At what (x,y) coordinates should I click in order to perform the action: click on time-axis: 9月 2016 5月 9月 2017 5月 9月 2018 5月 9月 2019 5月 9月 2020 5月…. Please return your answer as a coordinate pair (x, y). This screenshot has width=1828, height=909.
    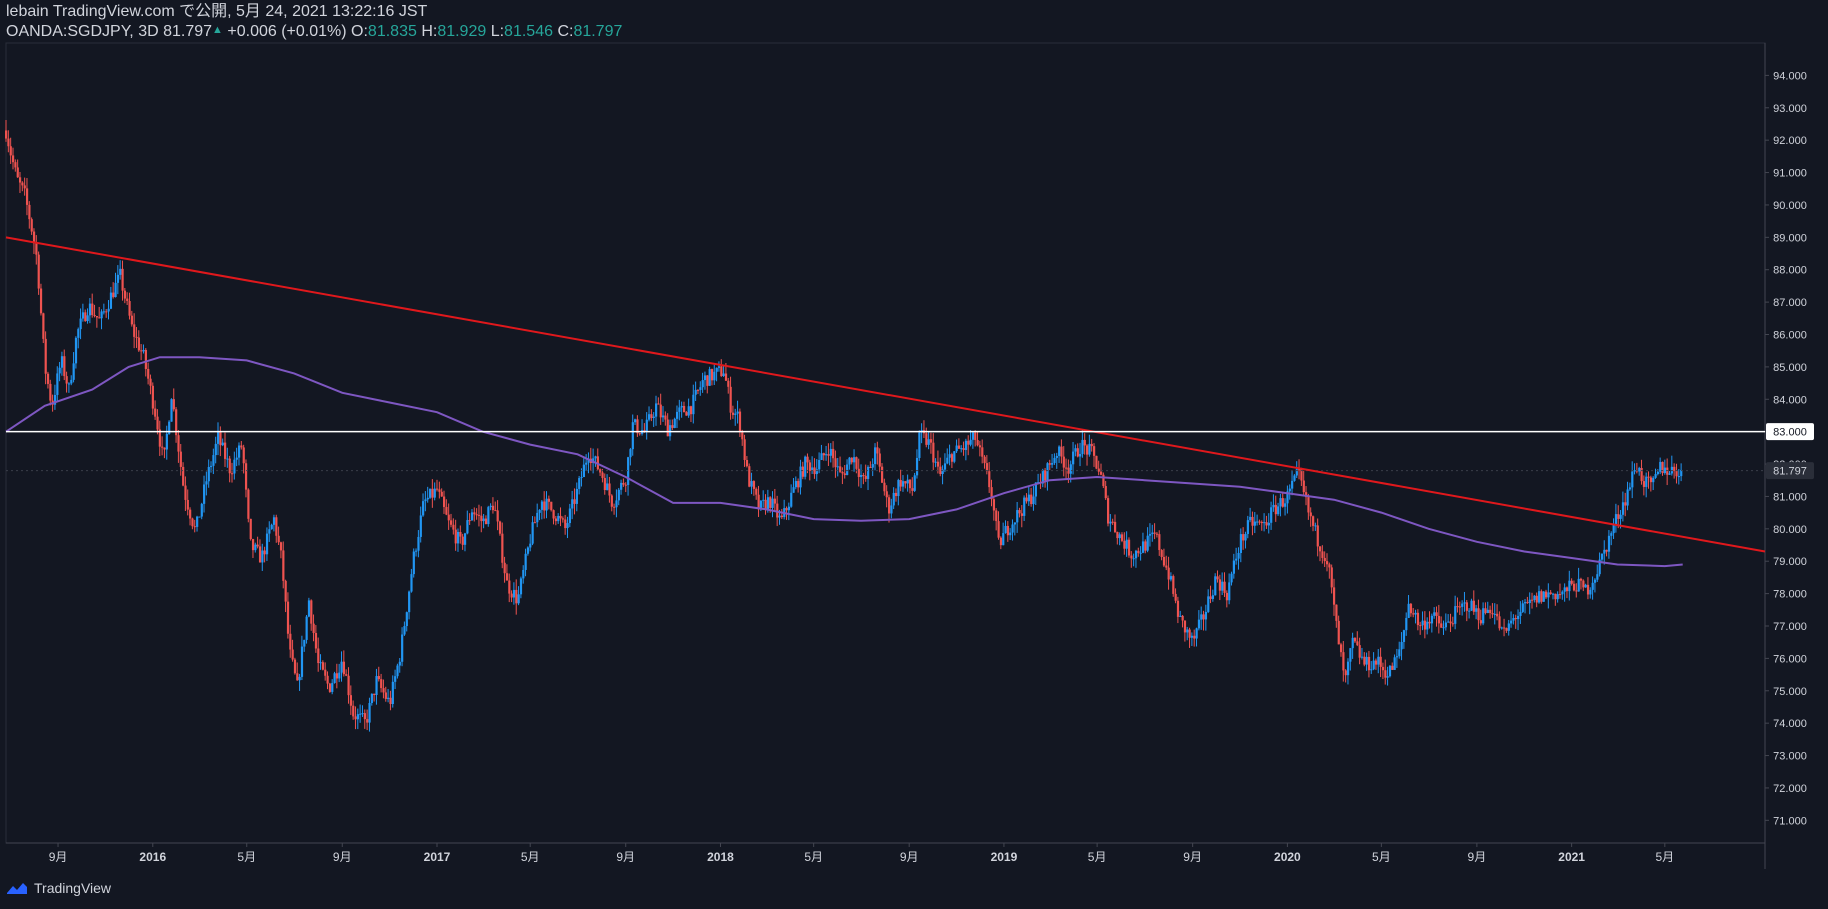
    Looking at the image, I should click on (861, 853).